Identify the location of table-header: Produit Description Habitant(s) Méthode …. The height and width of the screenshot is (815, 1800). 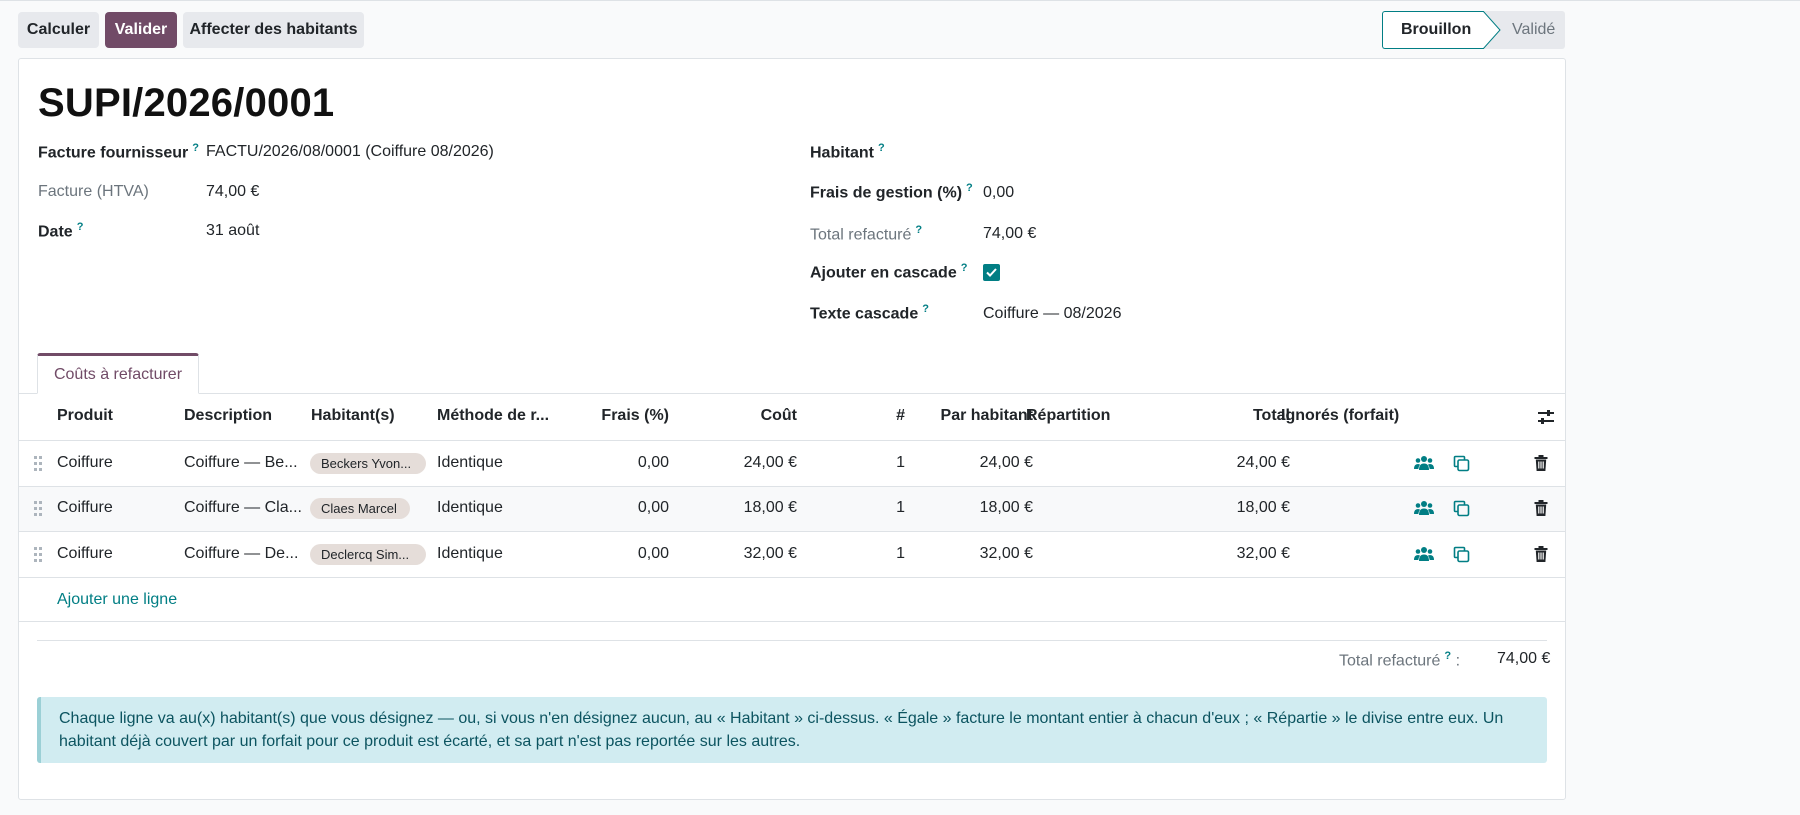
(792, 417).